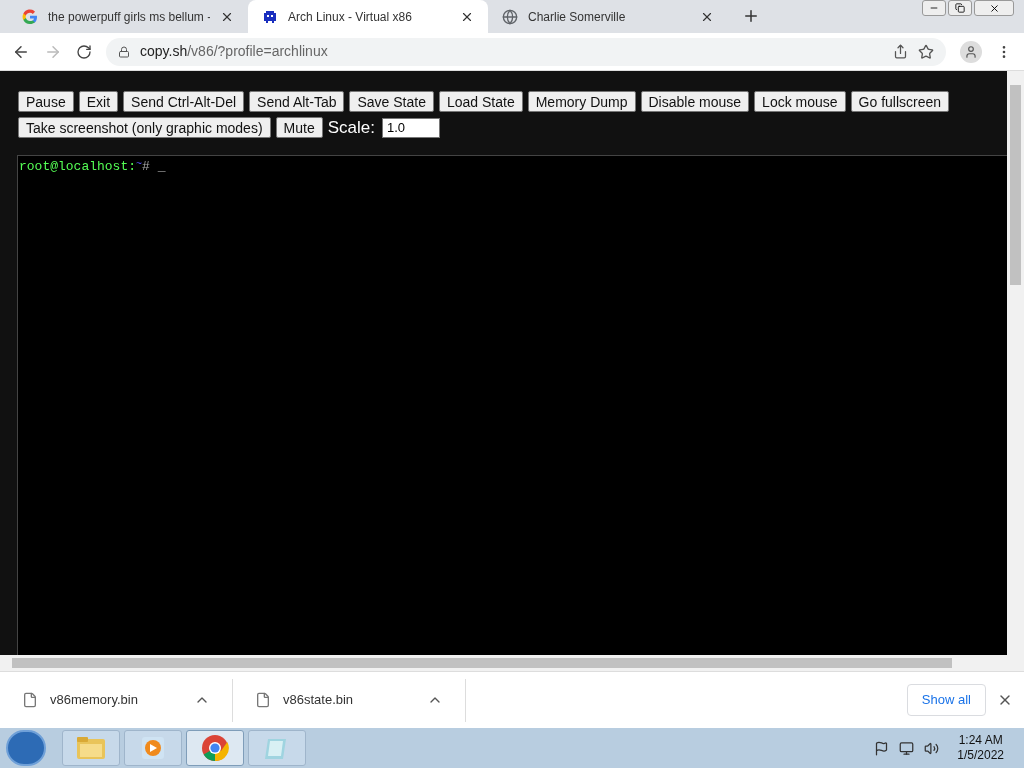  Describe the element at coordinates (297, 101) in the screenshot. I see `toolbar-button: Send Alt-Tab` at that location.